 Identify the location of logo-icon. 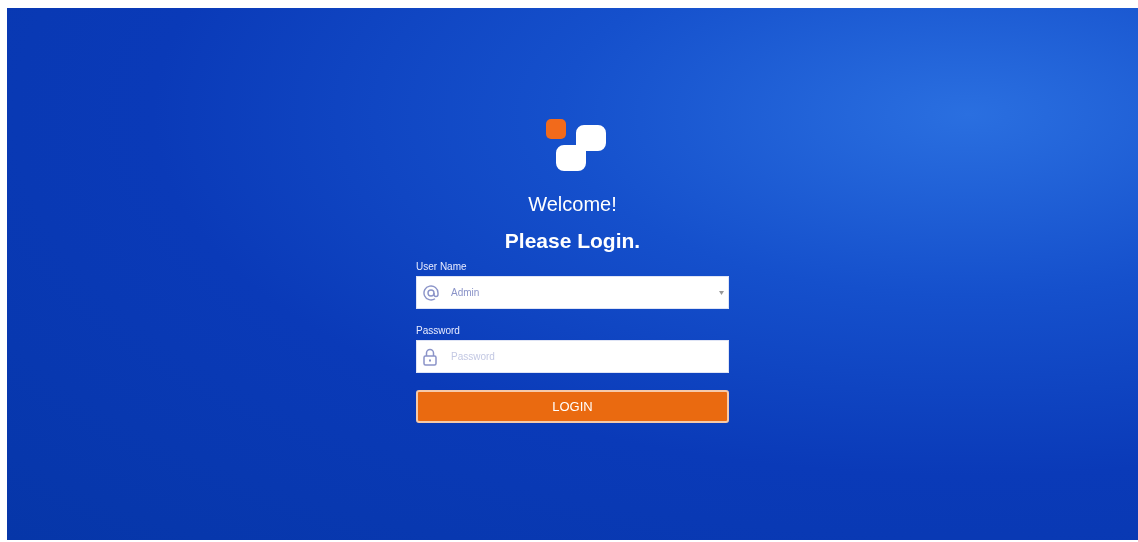
(576, 146).